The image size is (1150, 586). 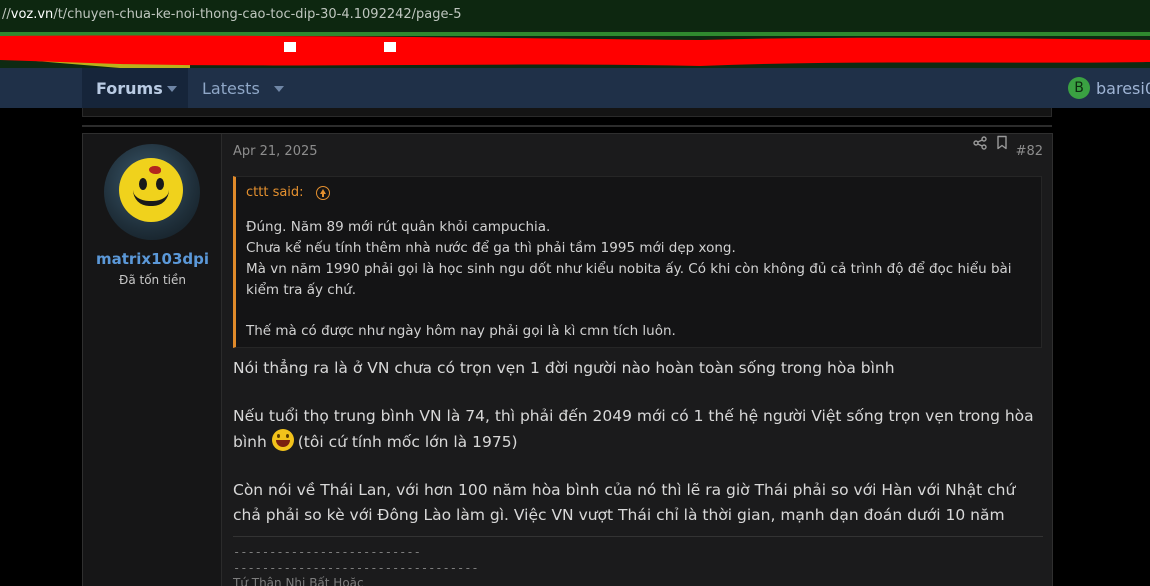 What do you see at coordinates (1079, 88) in the screenshot?
I see `avatar: B` at bounding box center [1079, 88].